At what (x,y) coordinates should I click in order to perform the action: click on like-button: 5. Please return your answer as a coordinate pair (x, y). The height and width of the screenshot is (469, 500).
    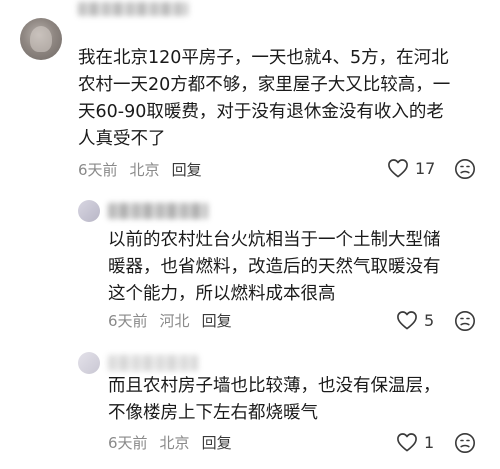
    Looking at the image, I should click on (415, 320).